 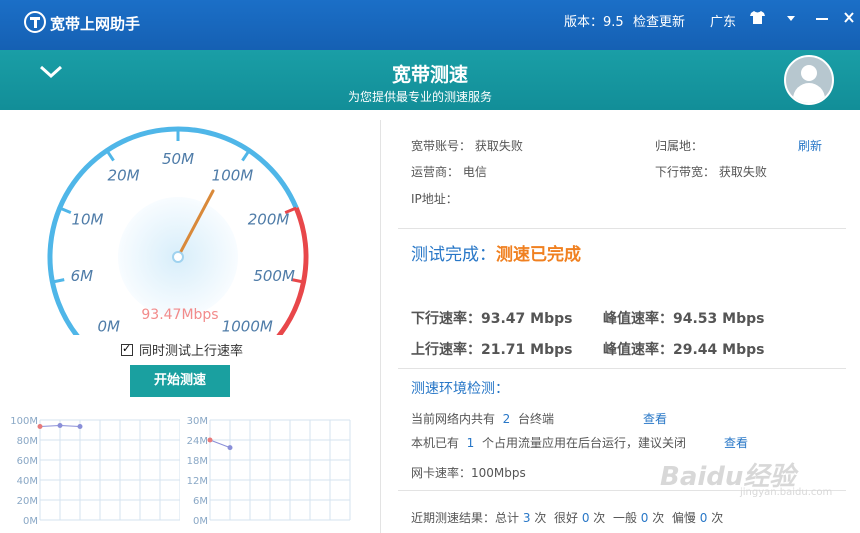 What do you see at coordinates (498, 146) in the screenshot?
I see `account-value: 获取失败` at bounding box center [498, 146].